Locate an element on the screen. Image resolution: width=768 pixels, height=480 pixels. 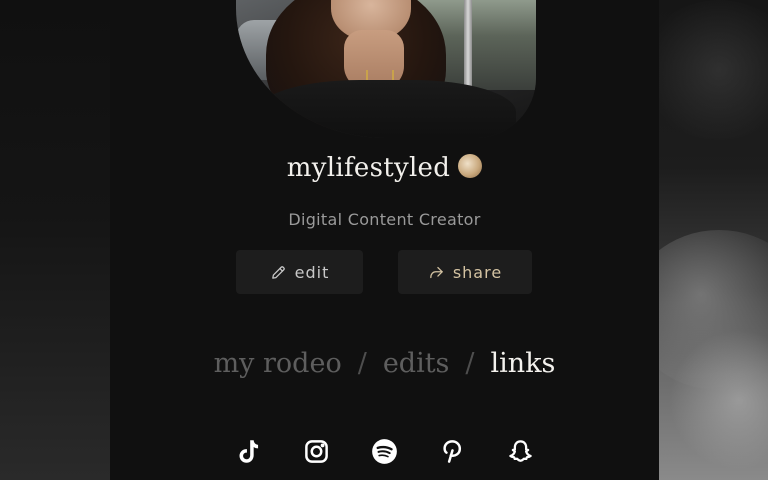
spotify-icon is located at coordinates (384, 451).